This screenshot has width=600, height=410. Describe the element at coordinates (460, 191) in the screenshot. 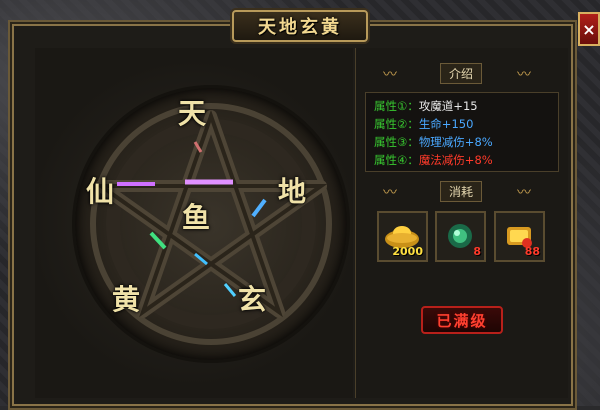

I see `cost-header-label: 消耗` at that location.